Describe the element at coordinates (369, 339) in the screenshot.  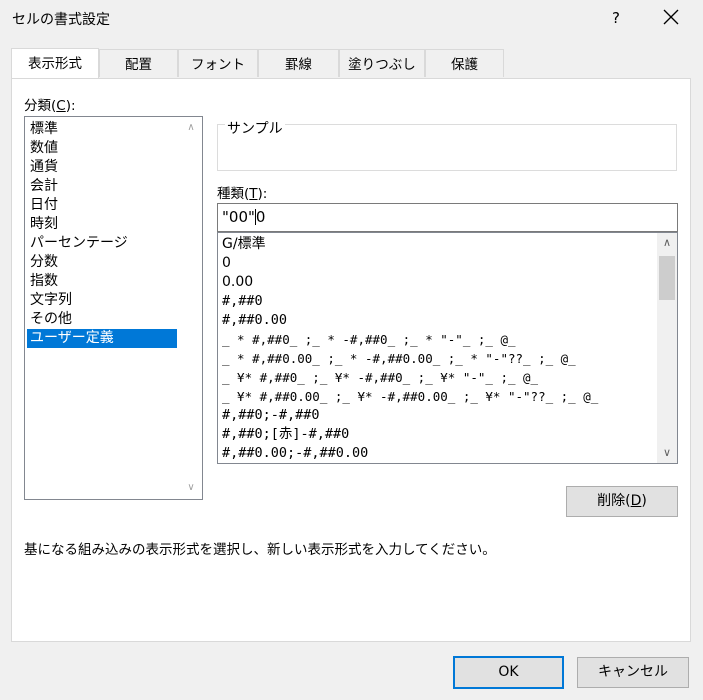
I see `format-item: _ * #,##0_ ;_ * -#,##0_ ;_ * "-"_ ;_ @_` at that location.